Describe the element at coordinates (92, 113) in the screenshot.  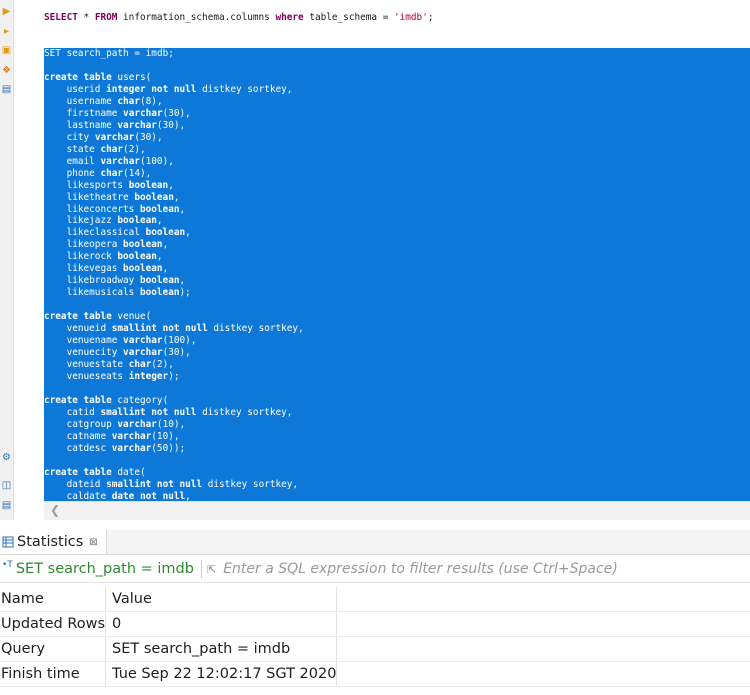
I see `identifier: firstname` at that location.